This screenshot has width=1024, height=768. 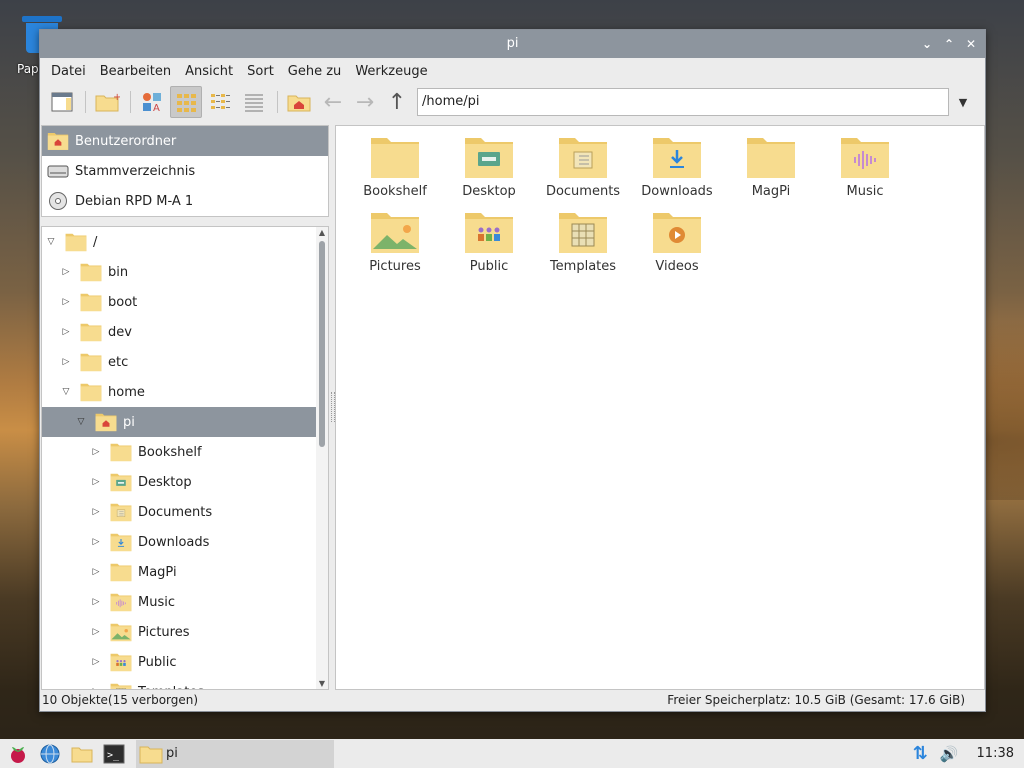 I want to click on new-folder-icon: +, so click(x=107, y=102).